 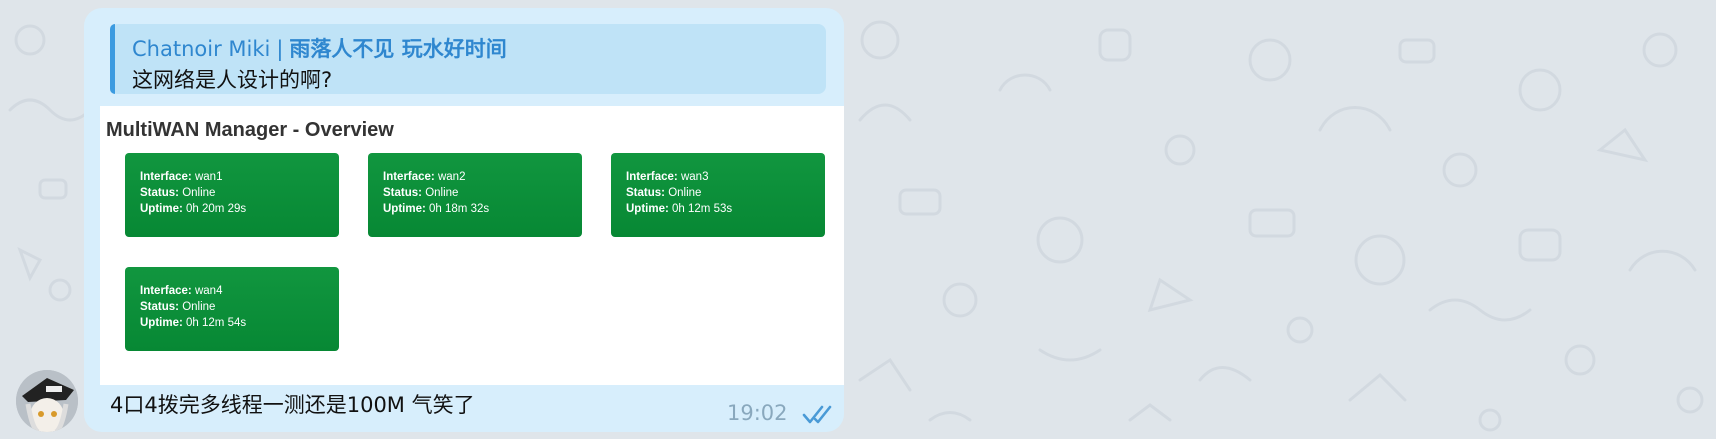 I want to click on sender-avatar, so click(x=47, y=401).